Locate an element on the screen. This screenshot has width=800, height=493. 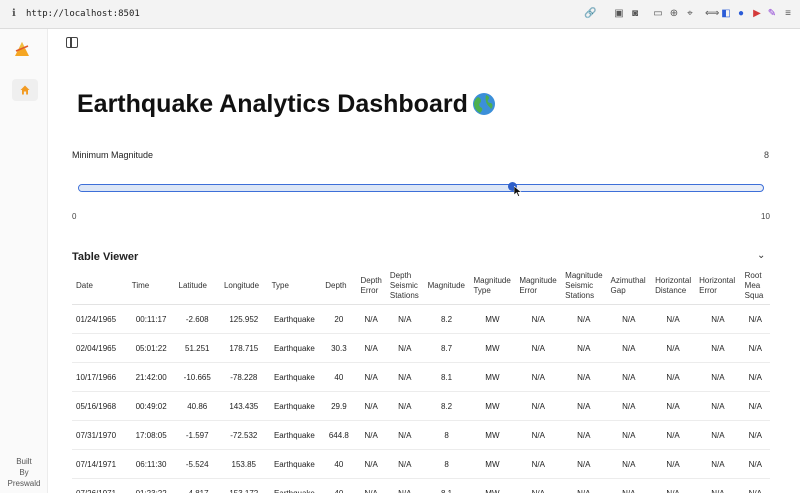
table-cell: 07/26/1971 is located at coordinates (100, 485).